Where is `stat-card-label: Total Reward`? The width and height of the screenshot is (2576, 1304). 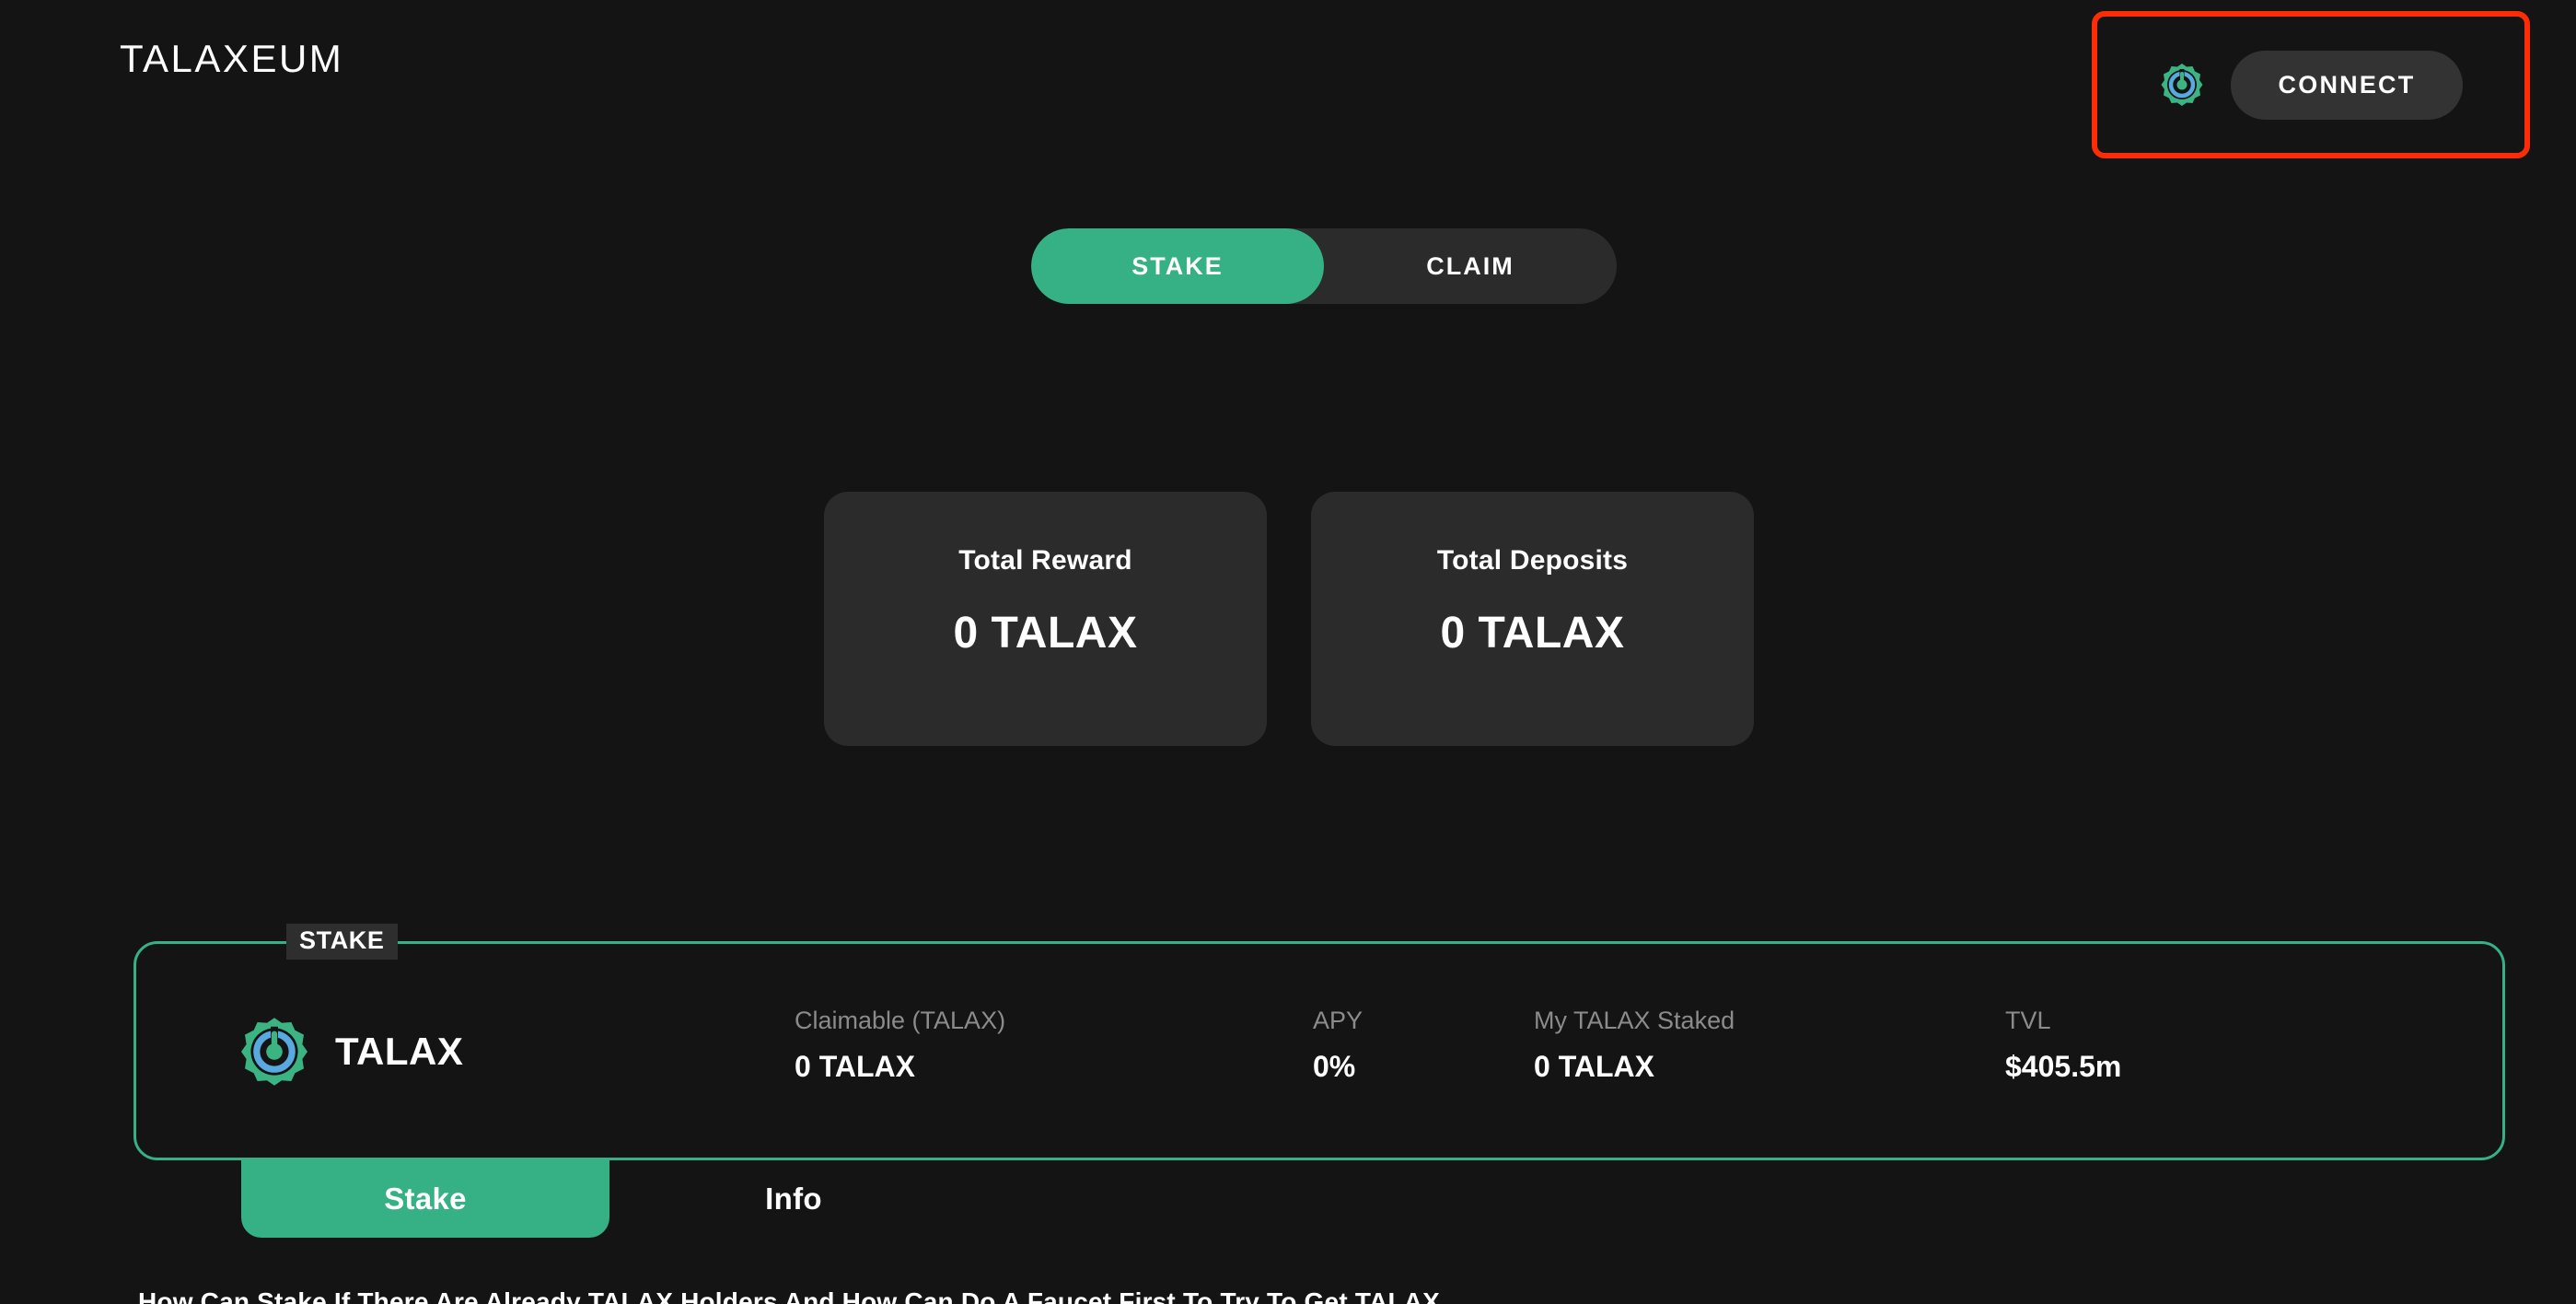
stat-card-label: Total Reward is located at coordinates (1045, 560).